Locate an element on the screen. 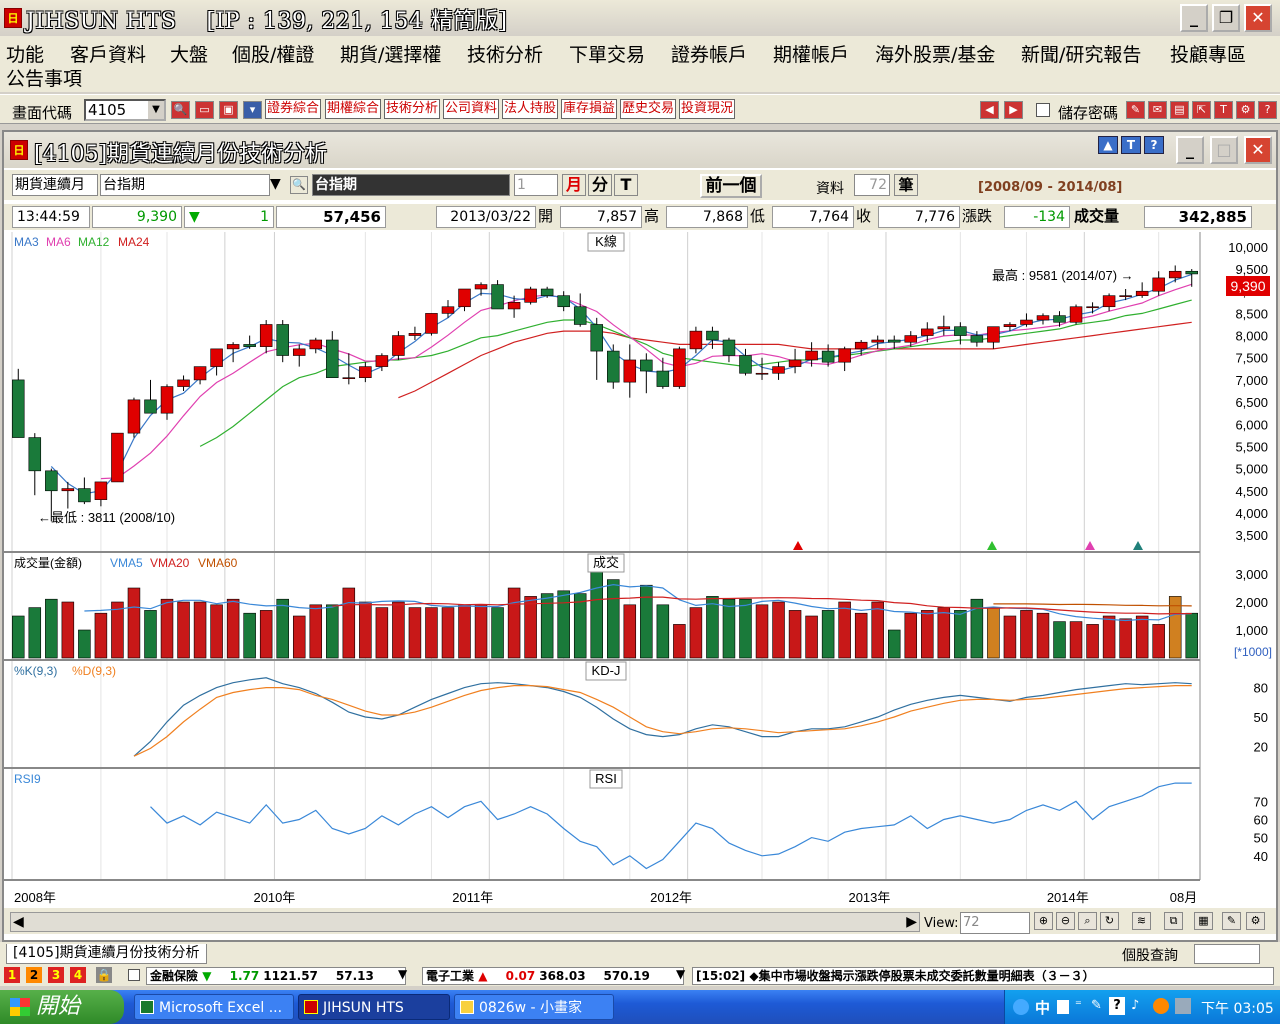 The height and width of the screenshot is (1024, 1280). menu-announcements: 公告事項 is located at coordinates (44, 77).